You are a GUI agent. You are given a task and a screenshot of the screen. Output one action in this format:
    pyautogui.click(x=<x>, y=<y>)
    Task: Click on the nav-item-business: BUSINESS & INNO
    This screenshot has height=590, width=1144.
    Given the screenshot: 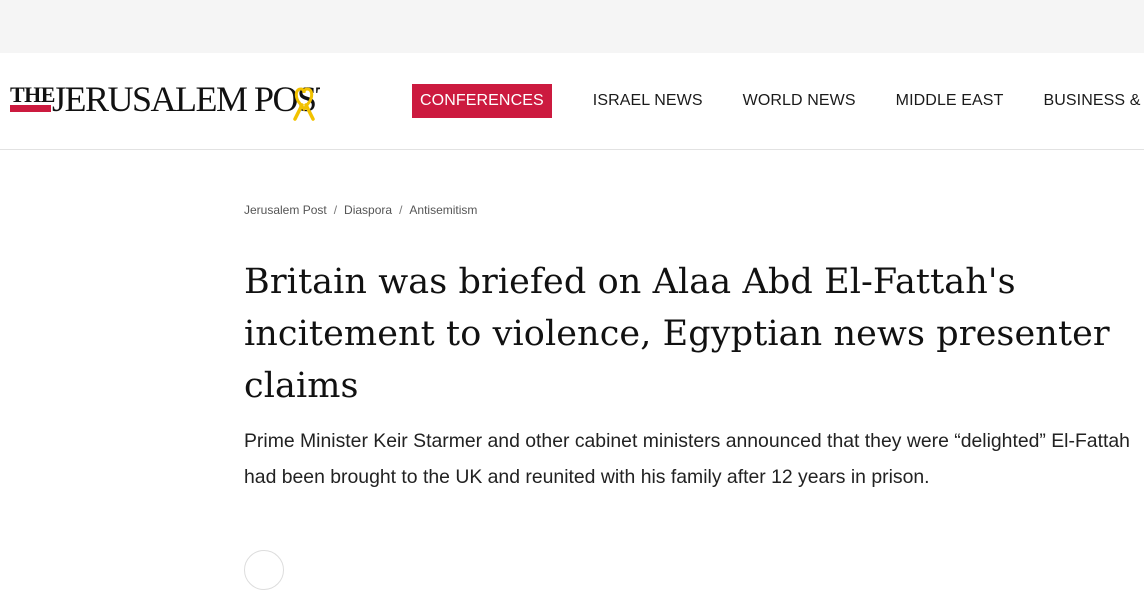 What is the action you would take?
    pyautogui.click(x=1093, y=101)
    